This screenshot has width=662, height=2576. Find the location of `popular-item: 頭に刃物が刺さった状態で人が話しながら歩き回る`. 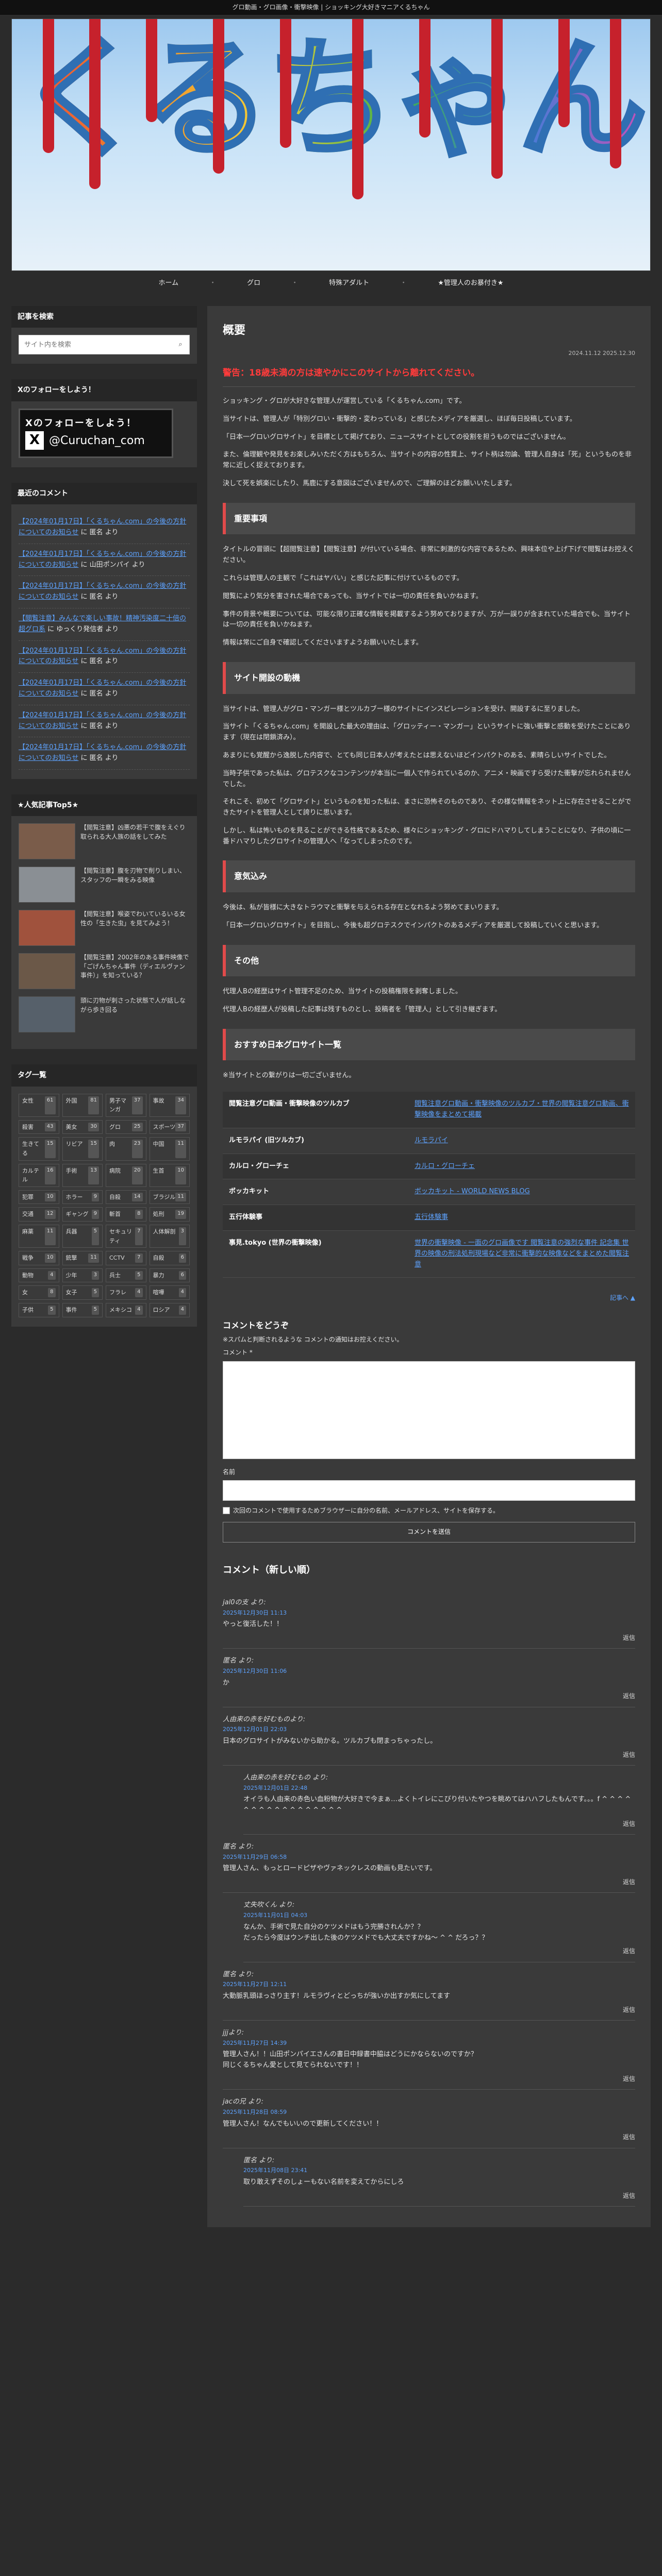

popular-item: 頭に刃物が刺さった状態で人が話しながら歩き回る is located at coordinates (105, 1014).